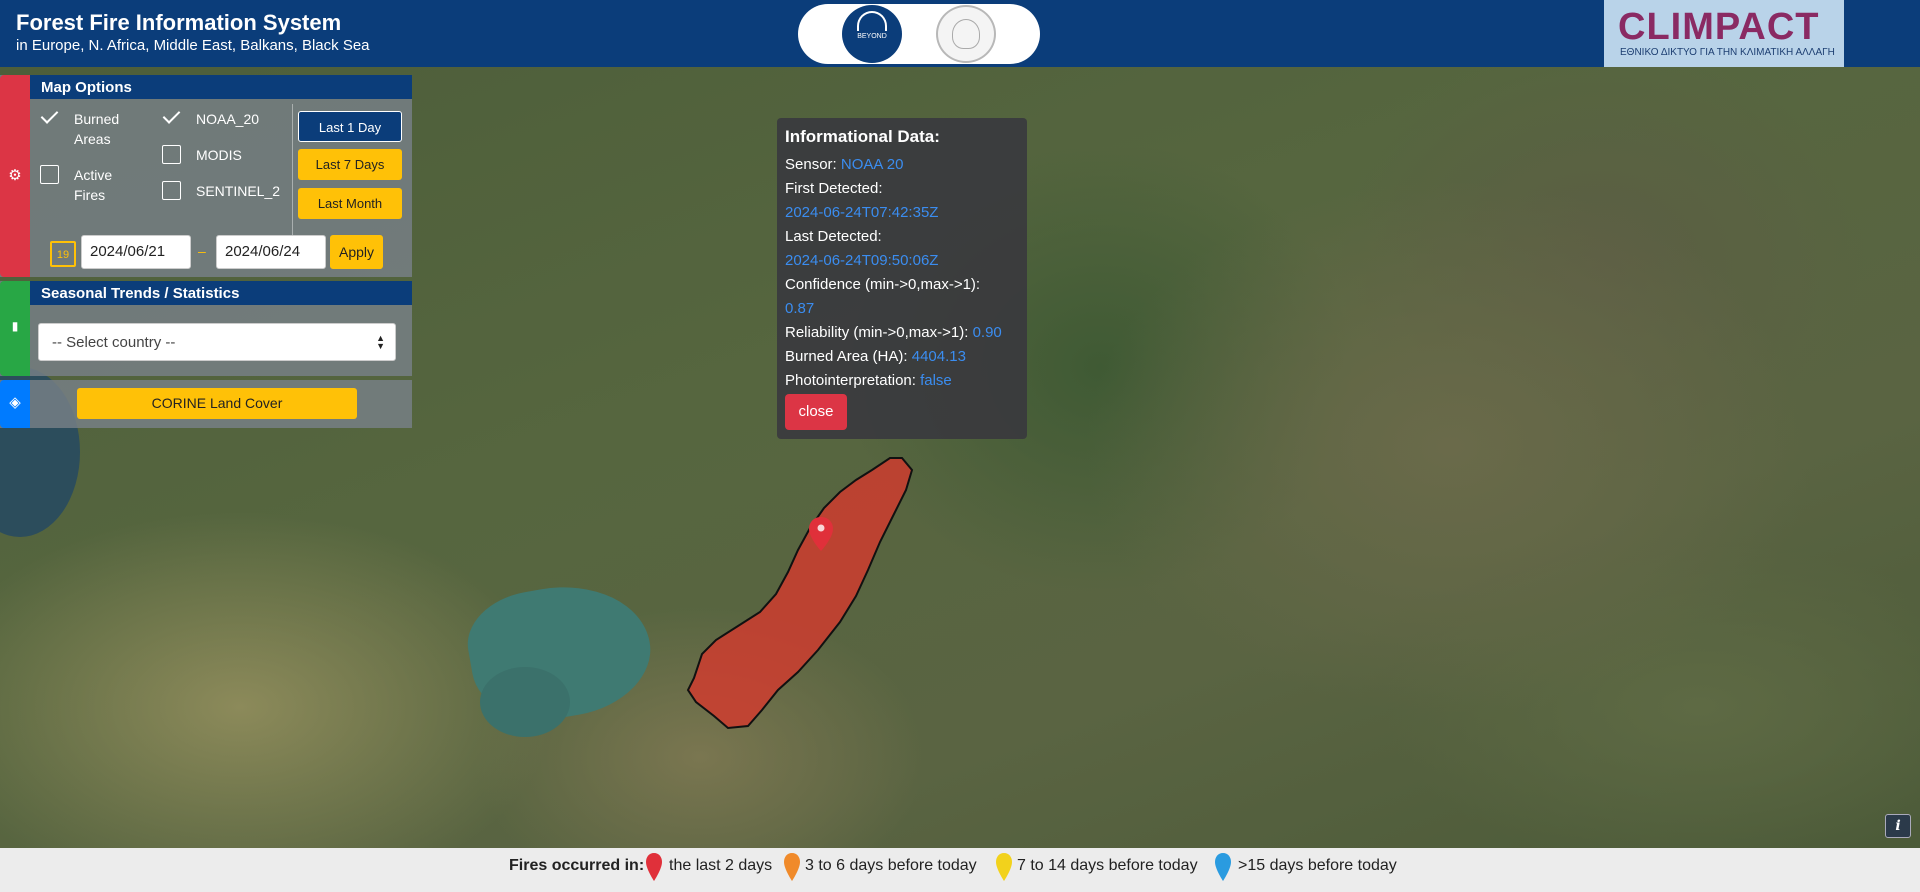 Image resolution: width=1920 pixels, height=892 pixels. Describe the element at coordinates (810, 560) in the screenshot. I see `burned-area-polygon` at that location.